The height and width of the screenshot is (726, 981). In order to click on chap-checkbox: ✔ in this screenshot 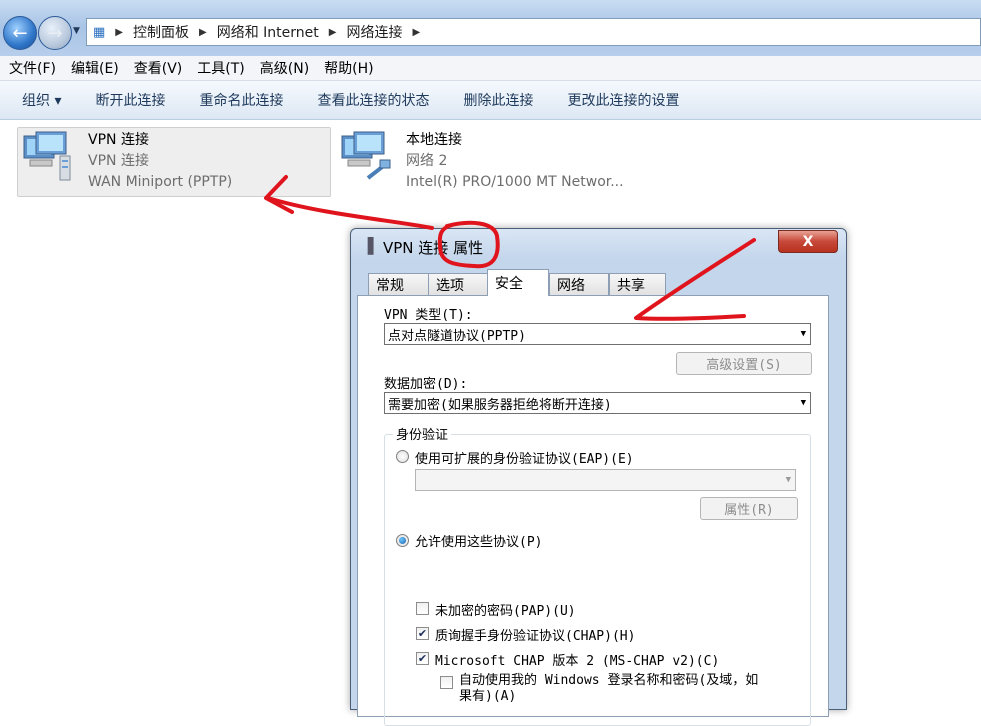, I will do `click(422, 633)`.